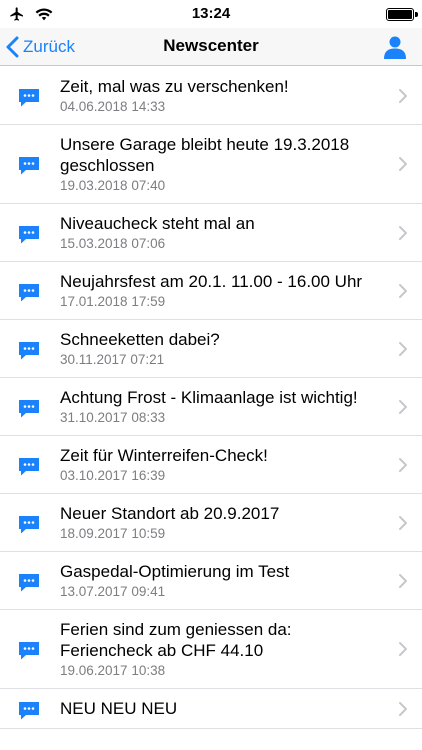  What do you see at coordinates (157, 223) in the screenshot?
I see `news-title: Niveaucheck steht mal an` at bounding box center [157, 223].